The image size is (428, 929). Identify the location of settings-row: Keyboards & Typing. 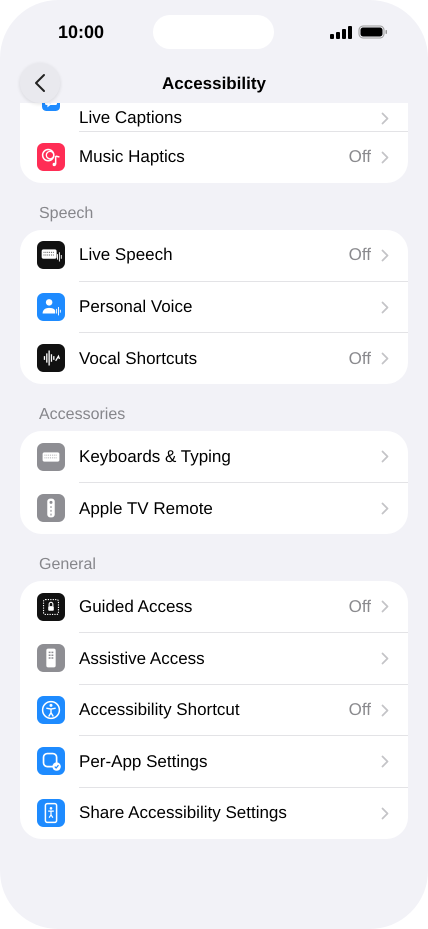
(214, 456).